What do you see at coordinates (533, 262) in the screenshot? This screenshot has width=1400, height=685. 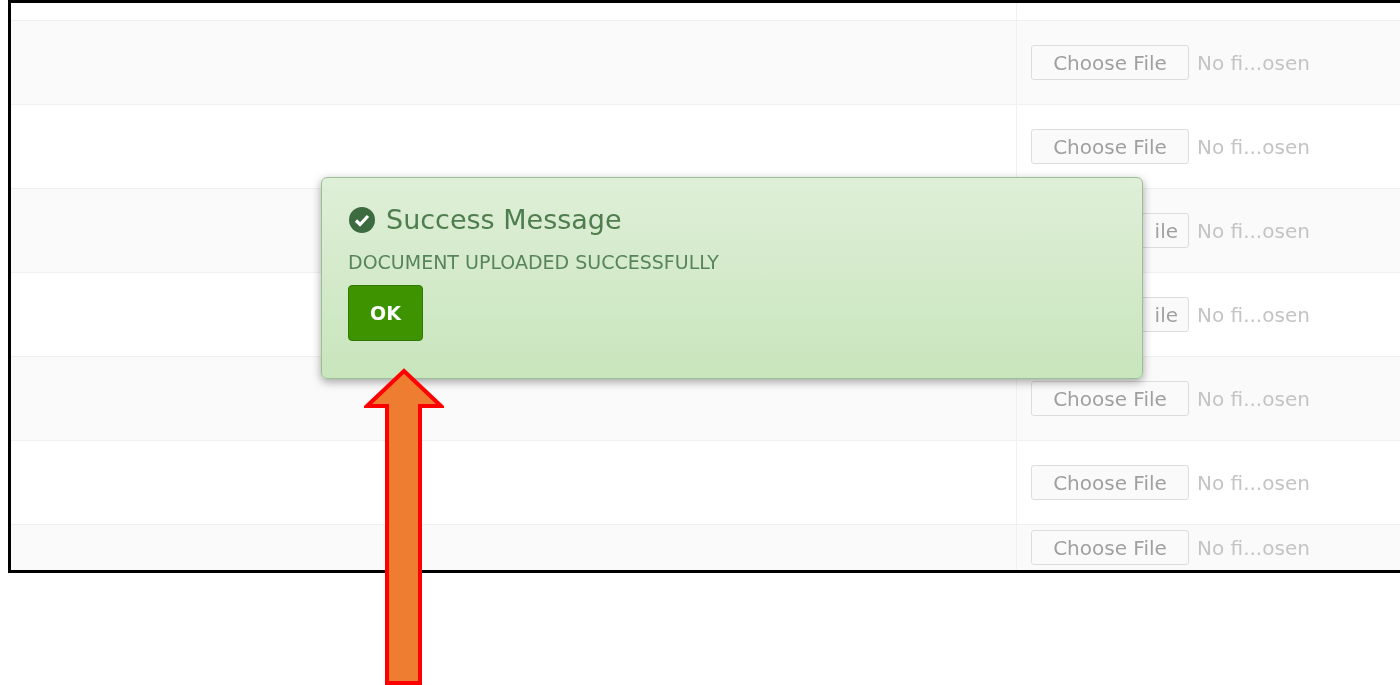 I see `dialog-message: DOCUMENT UPLOADED SUCCESSFULLY` at bounding box center [533, 262].